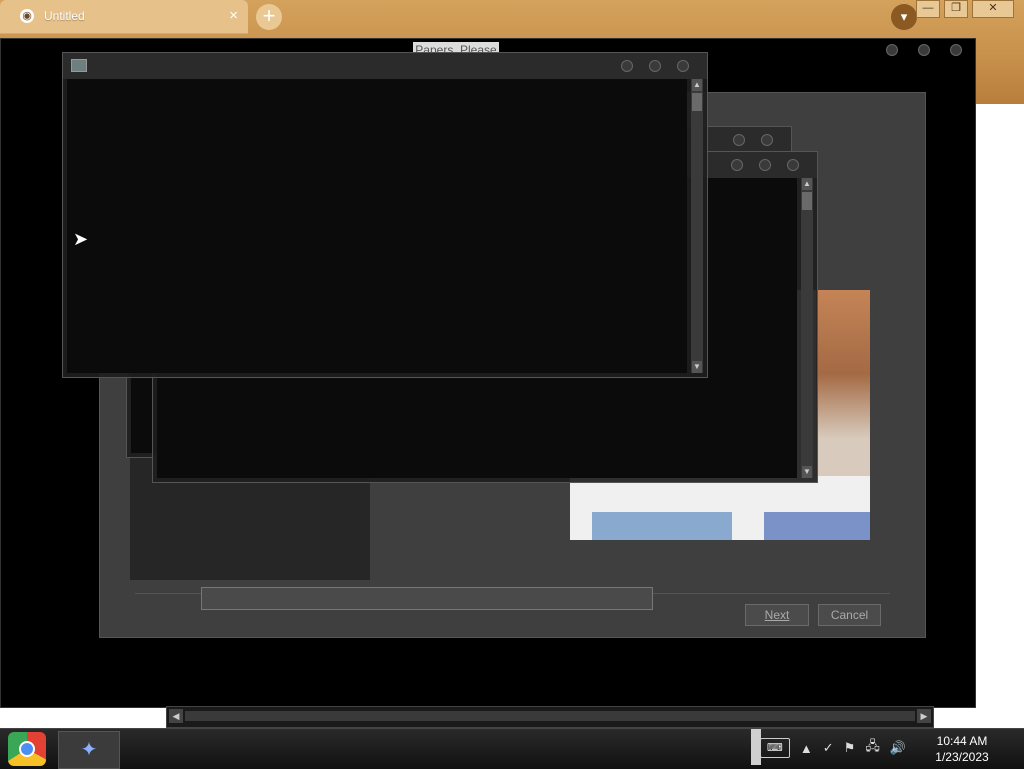 This screenshot has height=769, width=1024. I want to click on tab-title: Untitled, so click(64, 16).